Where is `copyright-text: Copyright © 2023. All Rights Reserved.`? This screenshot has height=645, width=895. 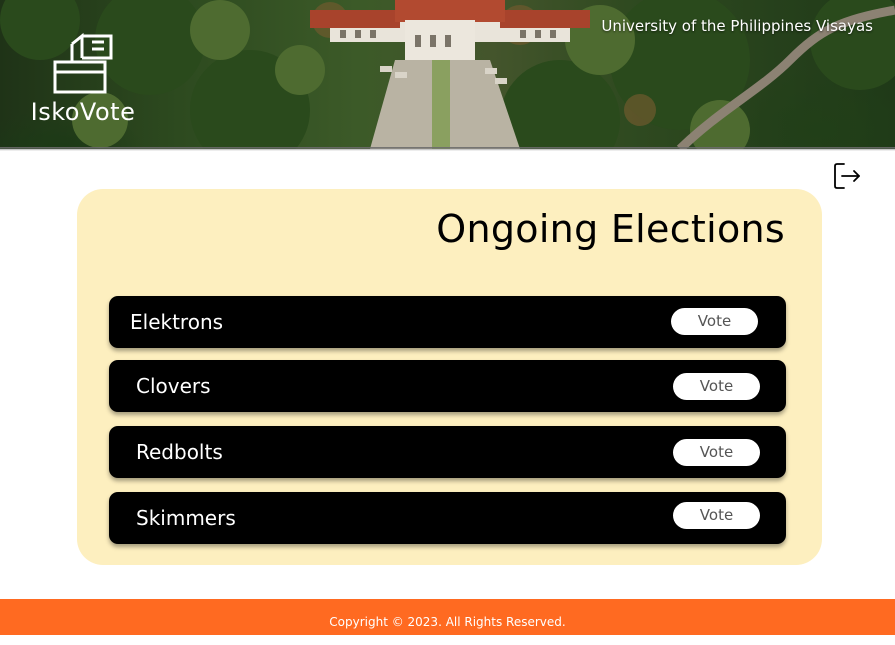
copyright-text: Copyright © 2023. All Rights Reserved. is located at coordinates (447, 622).